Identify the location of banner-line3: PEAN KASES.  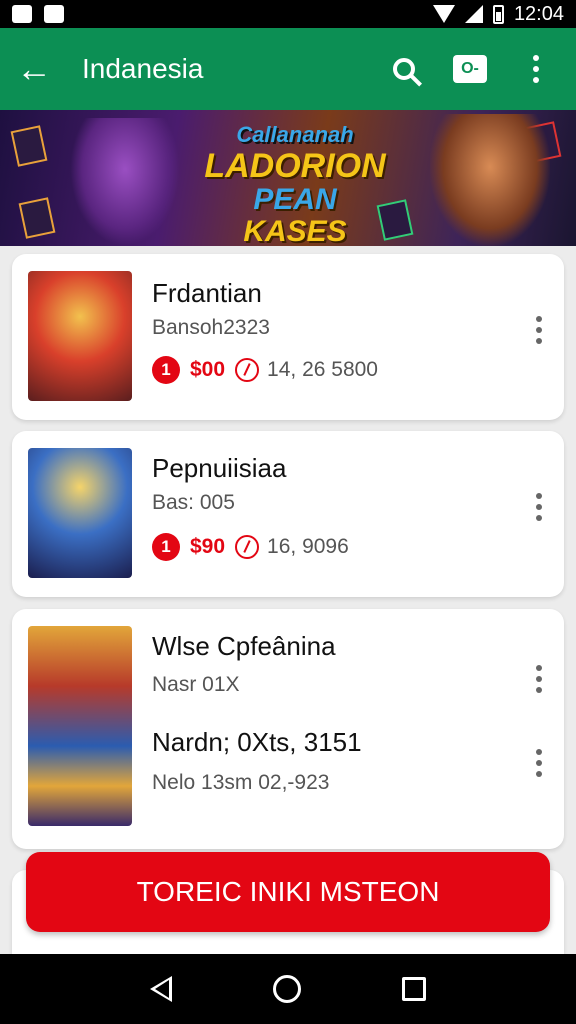
(295, 215).